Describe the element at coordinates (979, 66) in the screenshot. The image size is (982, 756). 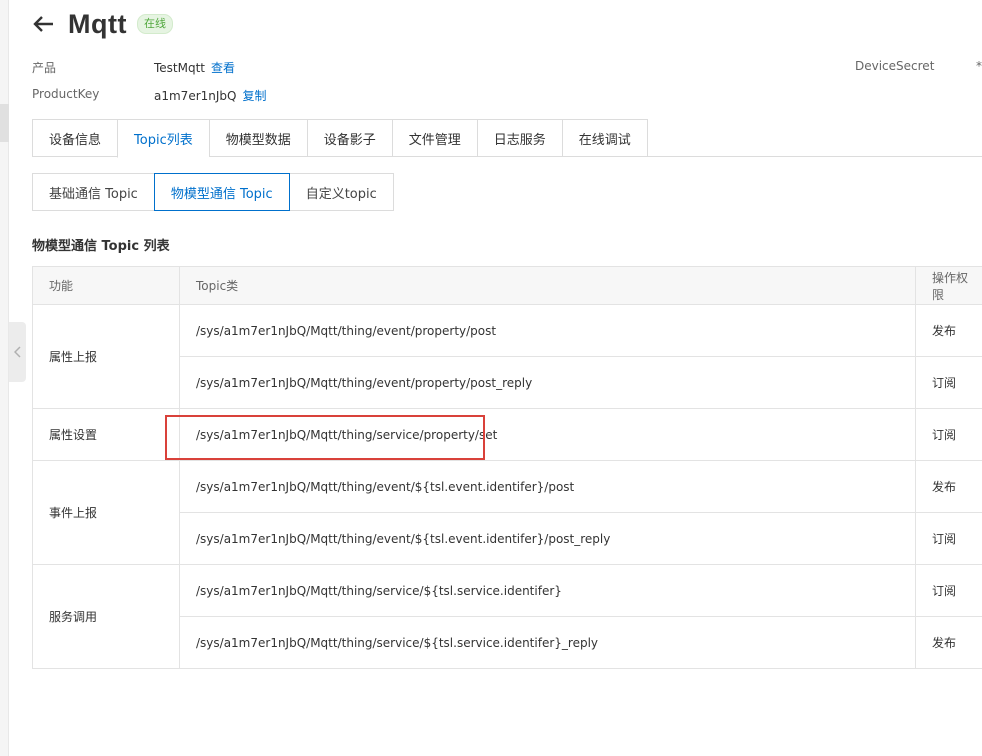
I see `devicesecret-value: *` at that location.